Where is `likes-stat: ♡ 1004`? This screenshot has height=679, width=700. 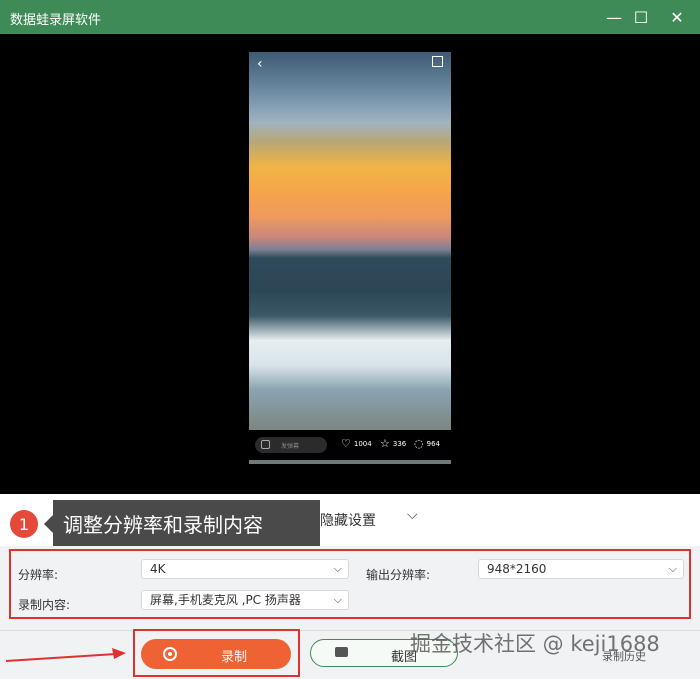 likes-stat: ♡ 1004 is located at coordinates (356, 444).